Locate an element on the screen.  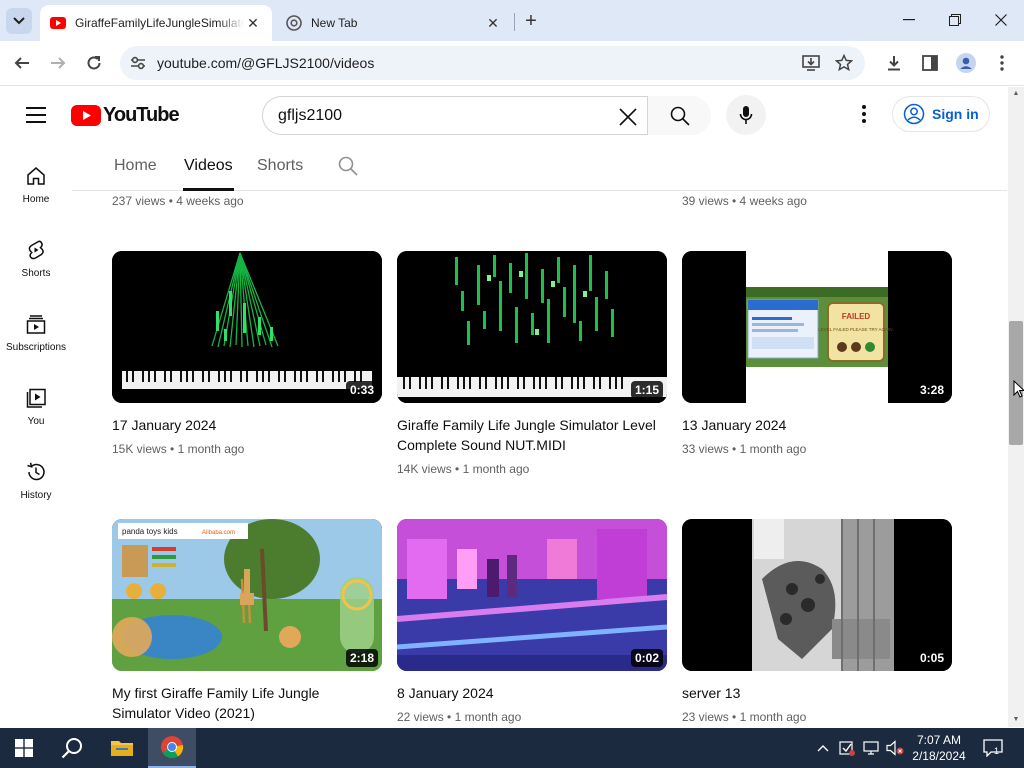
video-thumbnail: 0:33 is located at coordinates (247, 327).